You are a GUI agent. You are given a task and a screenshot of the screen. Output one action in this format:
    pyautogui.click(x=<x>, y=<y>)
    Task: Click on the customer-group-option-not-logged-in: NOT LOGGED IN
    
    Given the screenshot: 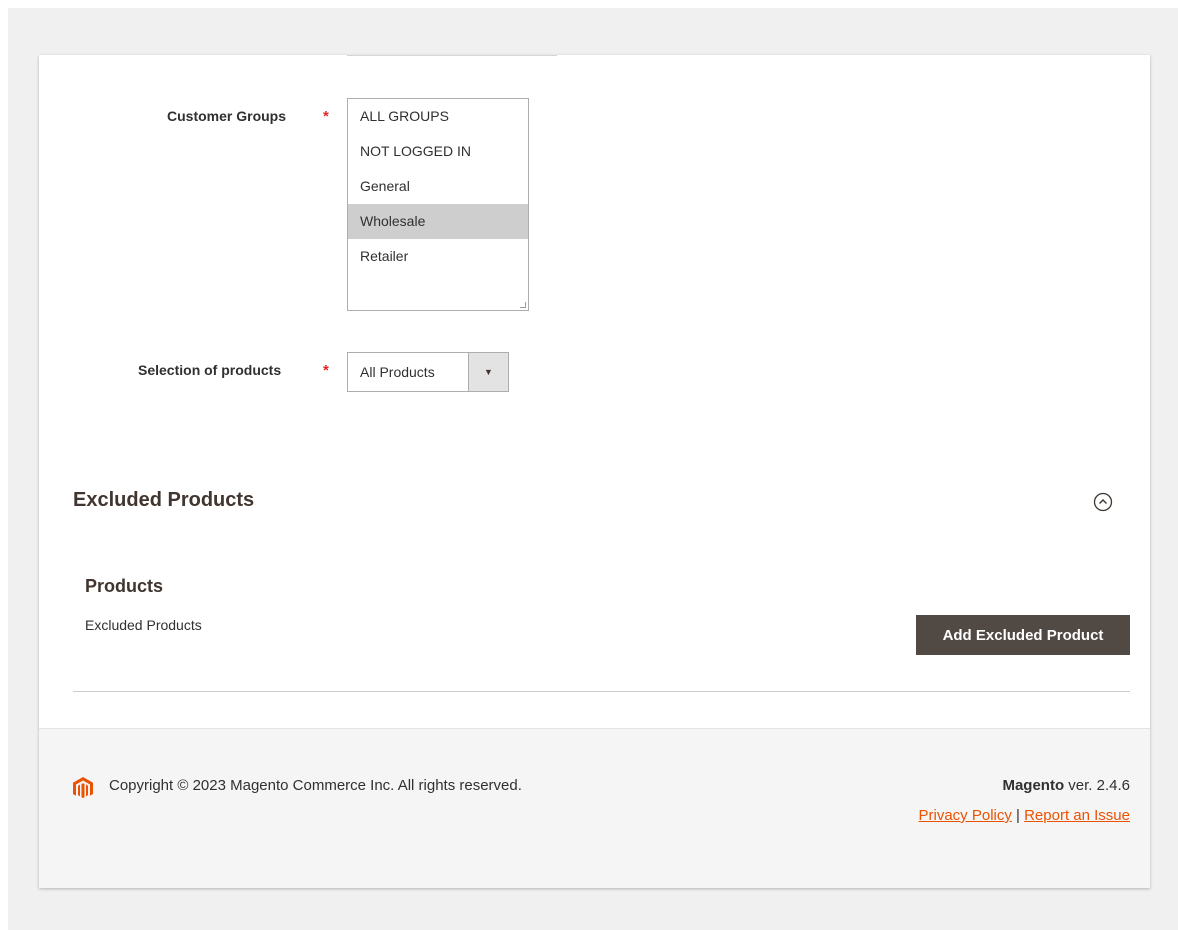 What is the action you would take?
    pyautogui.click(x=438, y=151)
    